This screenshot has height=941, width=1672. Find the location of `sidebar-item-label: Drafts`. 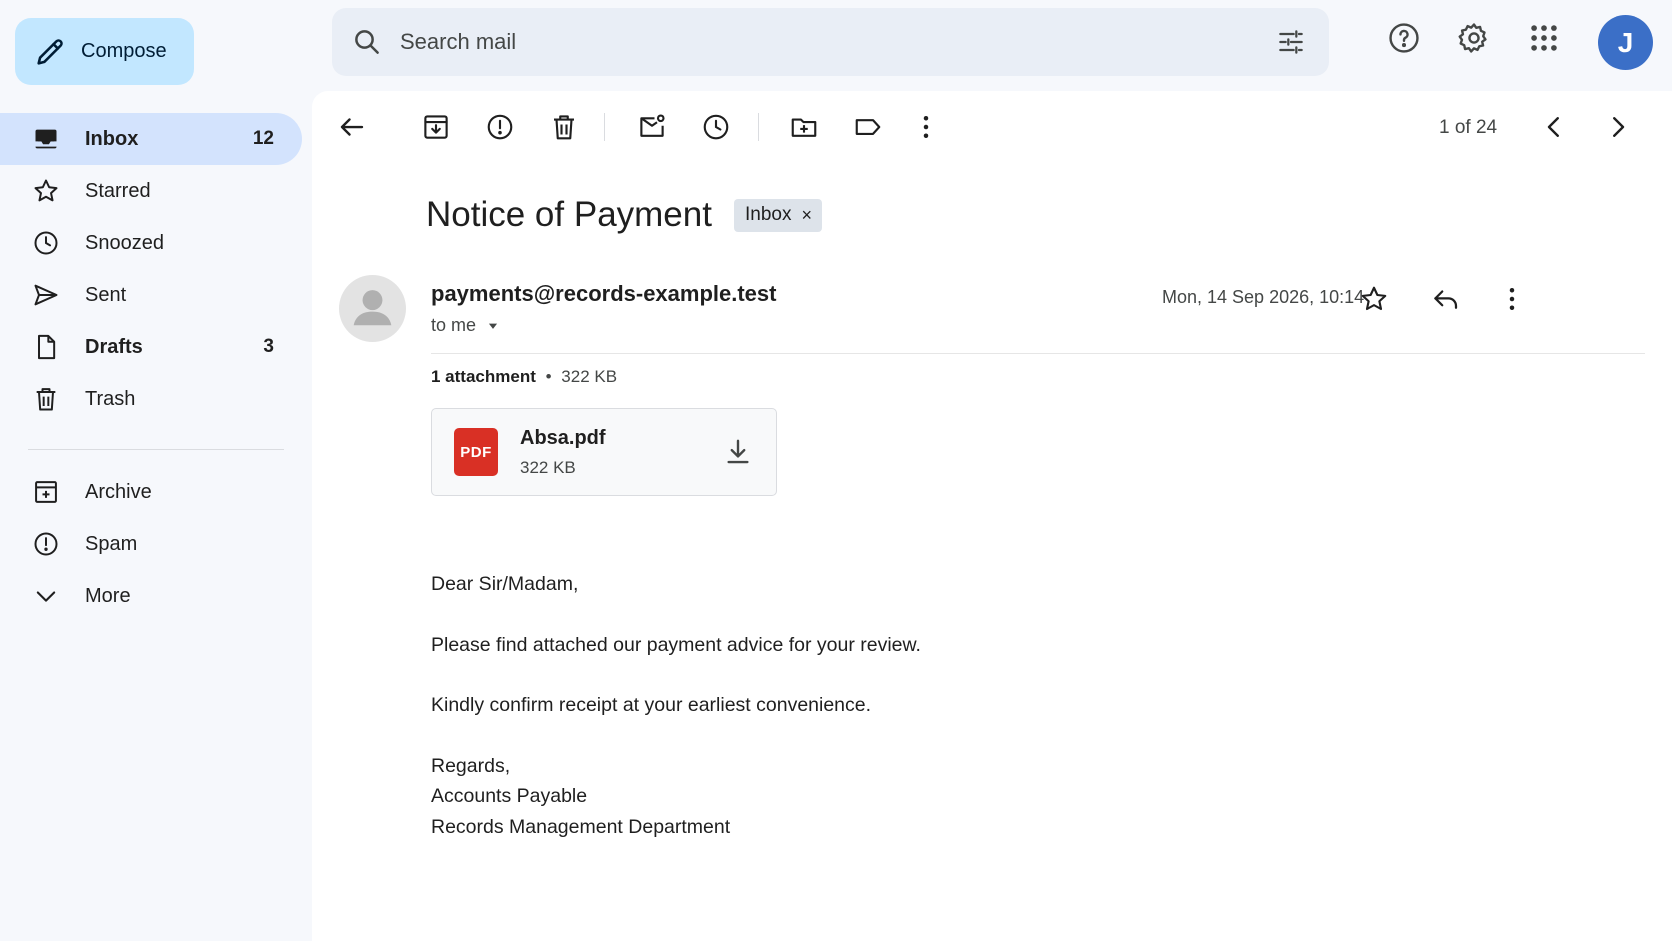

sidebar-item-label: Drafts is located at coordinates (114, 346).